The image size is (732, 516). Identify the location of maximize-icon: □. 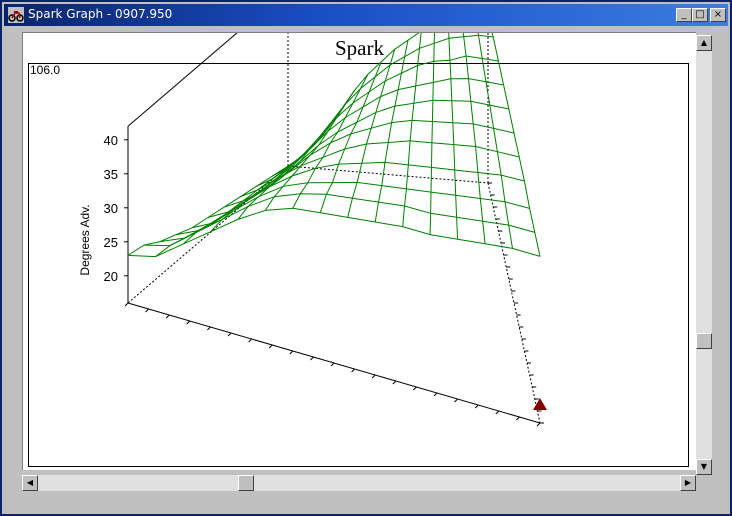
(700, 14).